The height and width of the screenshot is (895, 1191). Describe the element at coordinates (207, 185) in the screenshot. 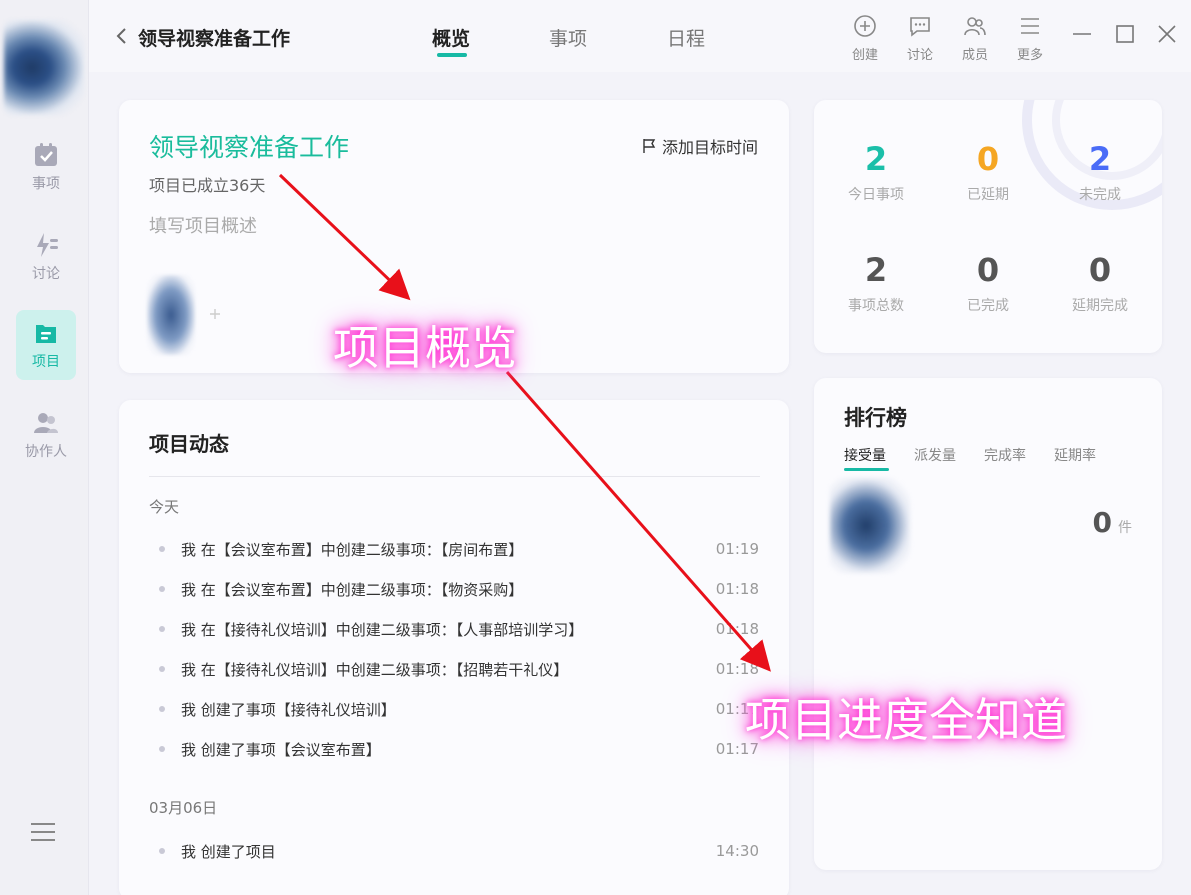

I see `project-age: 项目已成立36天` at that location.